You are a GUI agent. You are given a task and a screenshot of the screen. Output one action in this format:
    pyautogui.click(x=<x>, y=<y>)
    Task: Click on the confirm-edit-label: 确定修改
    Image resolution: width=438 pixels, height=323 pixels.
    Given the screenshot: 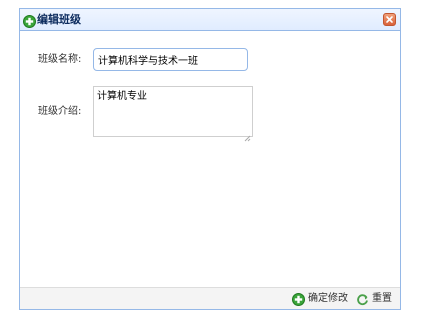 What is the action you would take?
    pyautogui.click(x=328, y=298)
    